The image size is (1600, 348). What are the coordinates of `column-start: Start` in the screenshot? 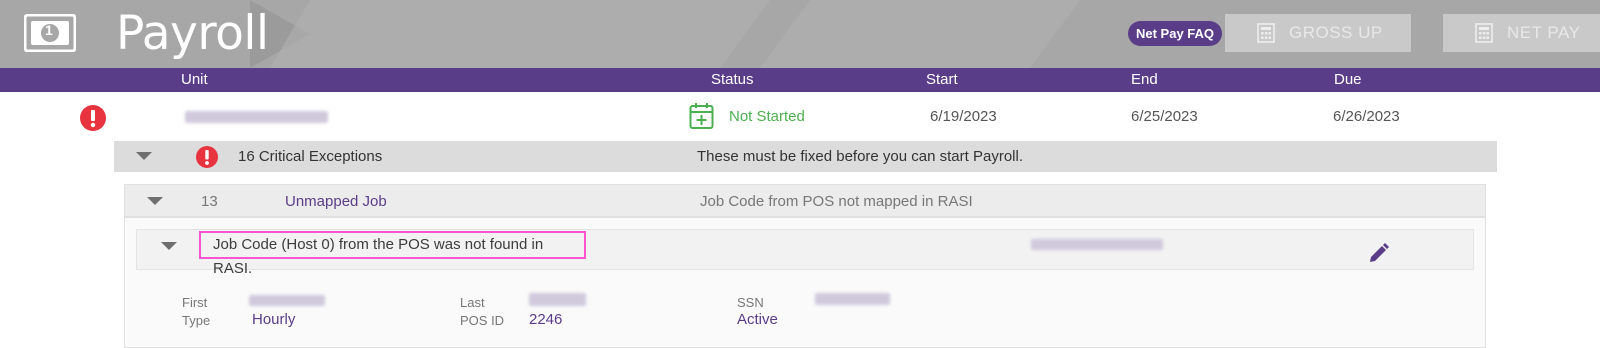 It's located at (942, 80).